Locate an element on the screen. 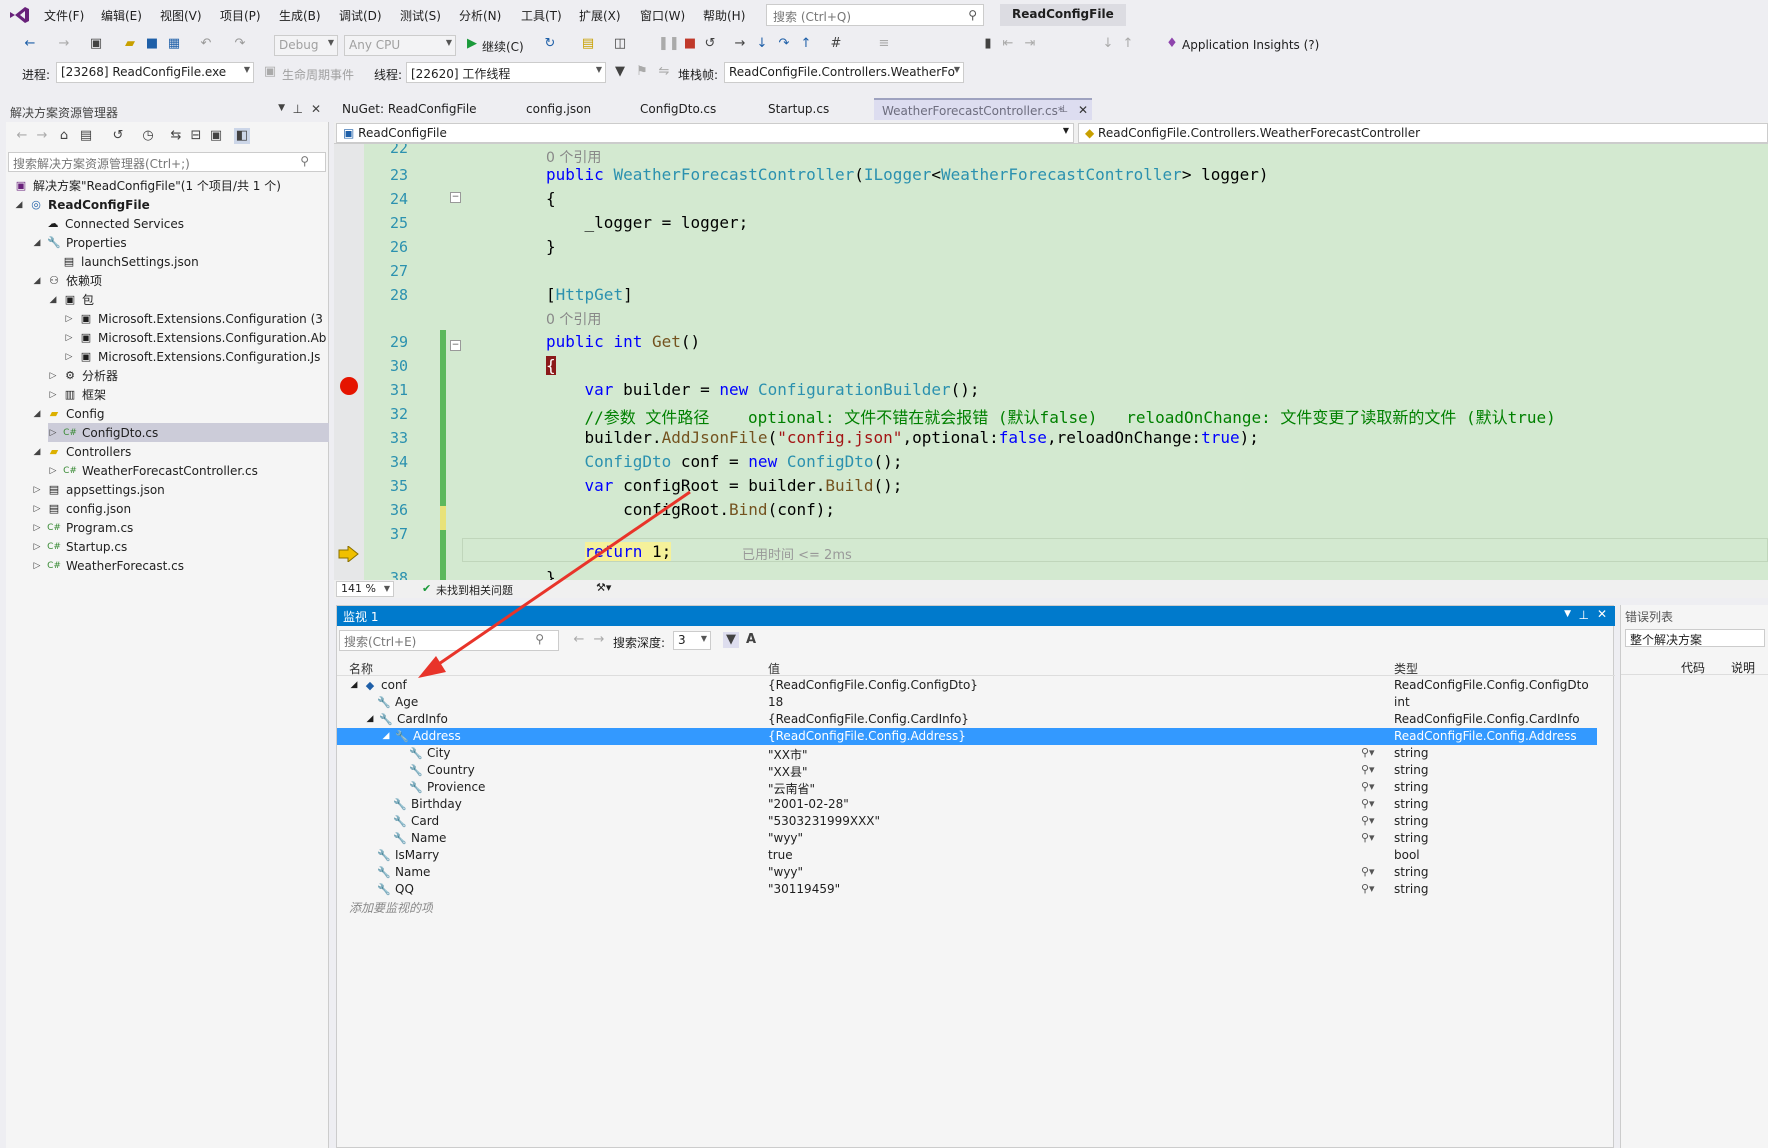 The image size is (1768, 1148). tab-startup: Startup.cs is located at coordinates (798, 109).